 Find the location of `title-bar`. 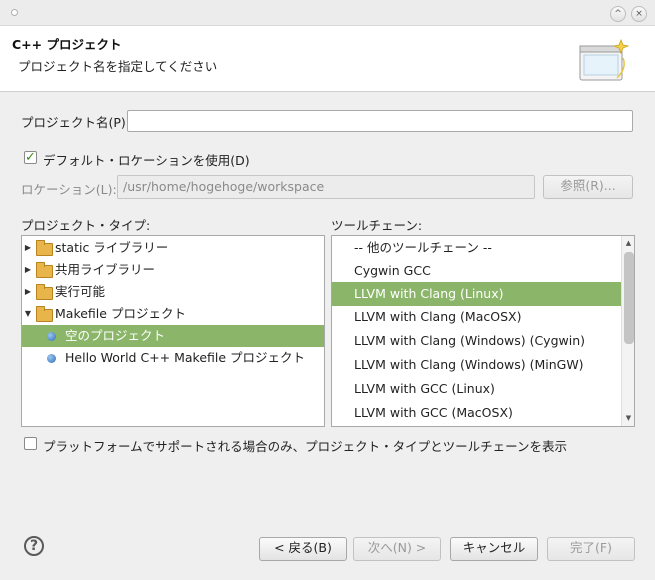

title-bar is located at coordinates (327, 13).